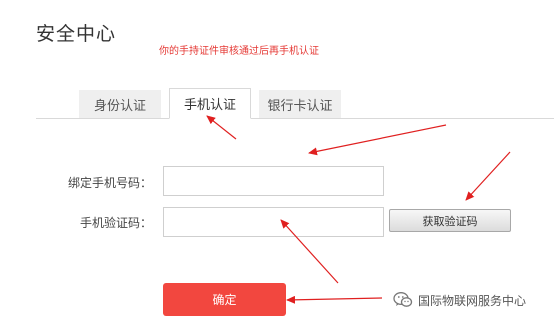  I want to click on phone-number-input, so click(273, 181).